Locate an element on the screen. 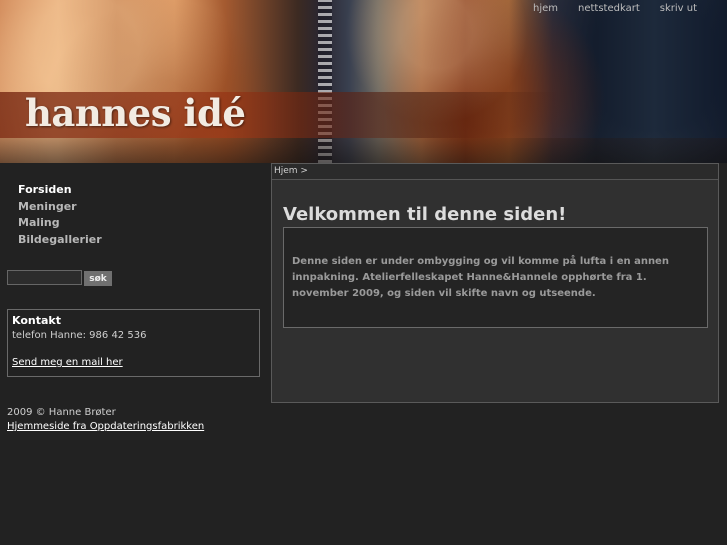 The image size is (727, 545). contact-title: Kontakt is located at coordinates (36, 320).